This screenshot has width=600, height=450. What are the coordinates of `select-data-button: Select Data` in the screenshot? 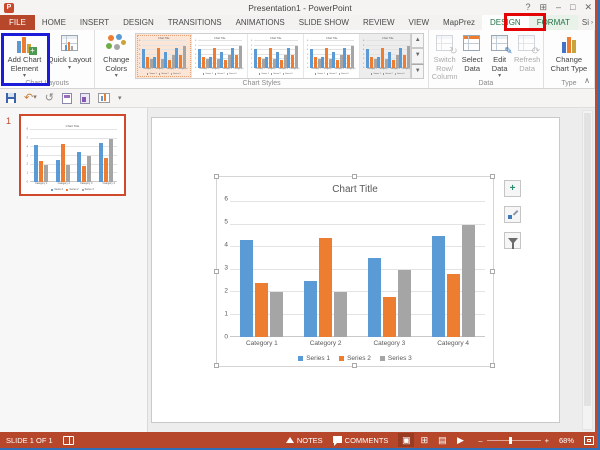 It's located at (472, 55).